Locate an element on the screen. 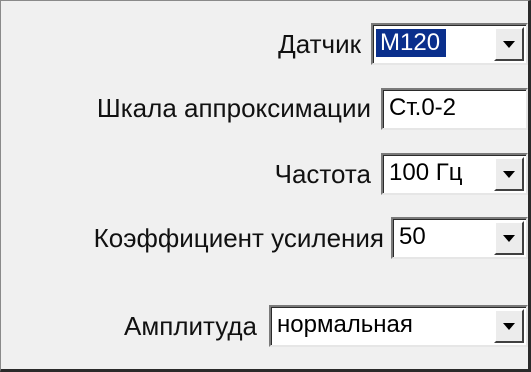 This screenshot has height=372, width=531. frequency-value: 100 Гц is located at coordinates (426, 172).